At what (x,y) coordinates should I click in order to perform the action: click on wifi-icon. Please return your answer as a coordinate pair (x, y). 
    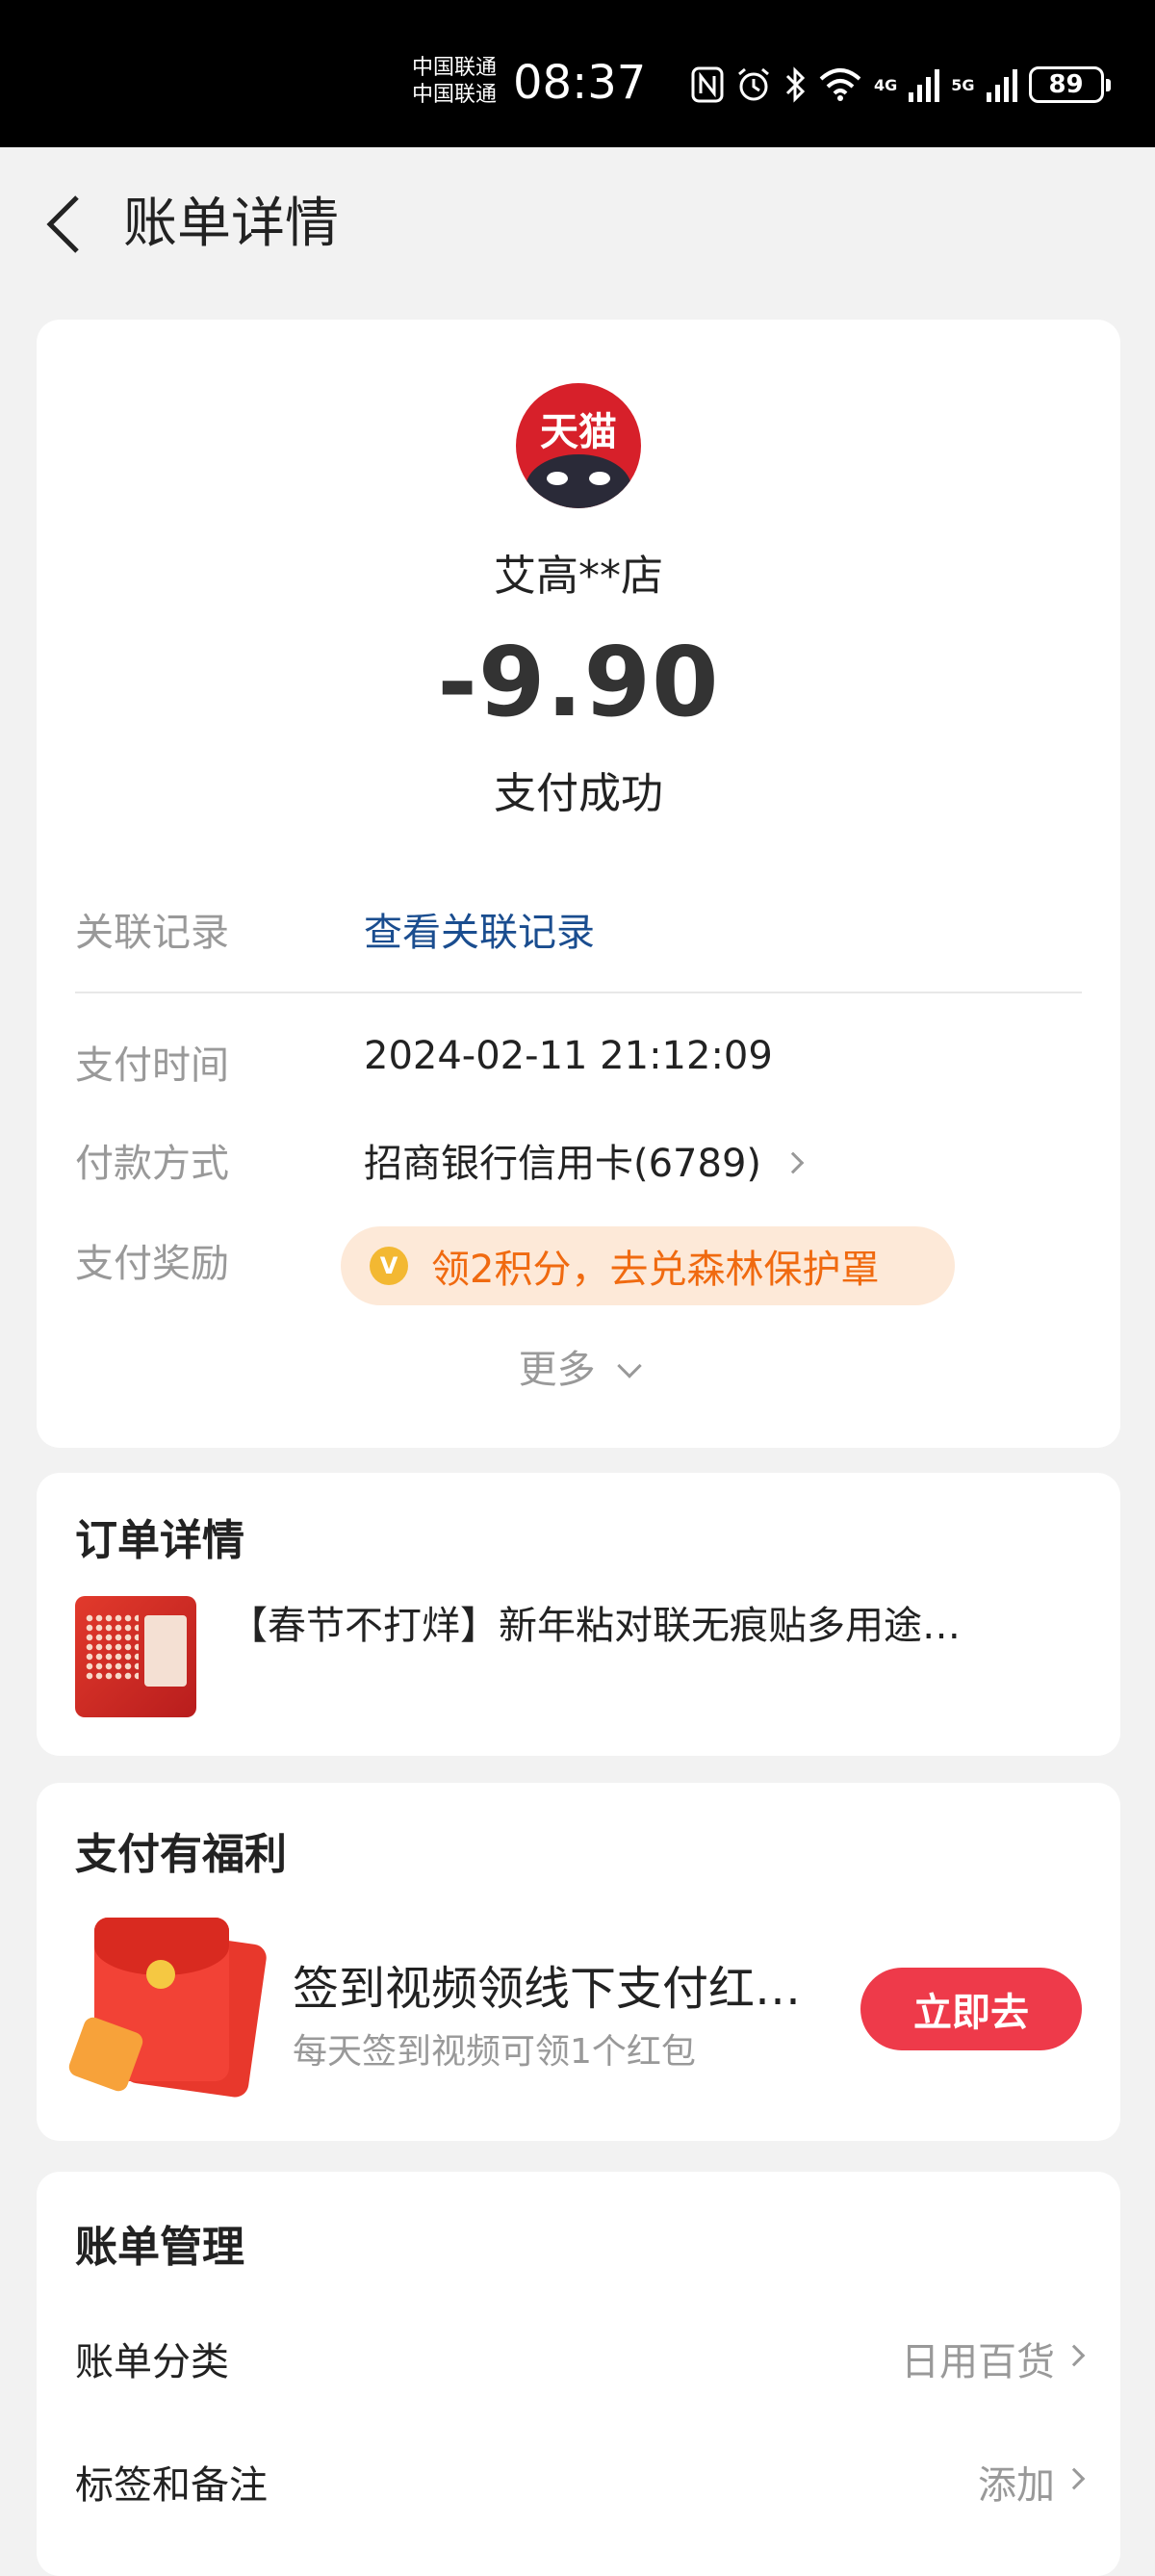
    Looking at the image, I should click on (840, 84).